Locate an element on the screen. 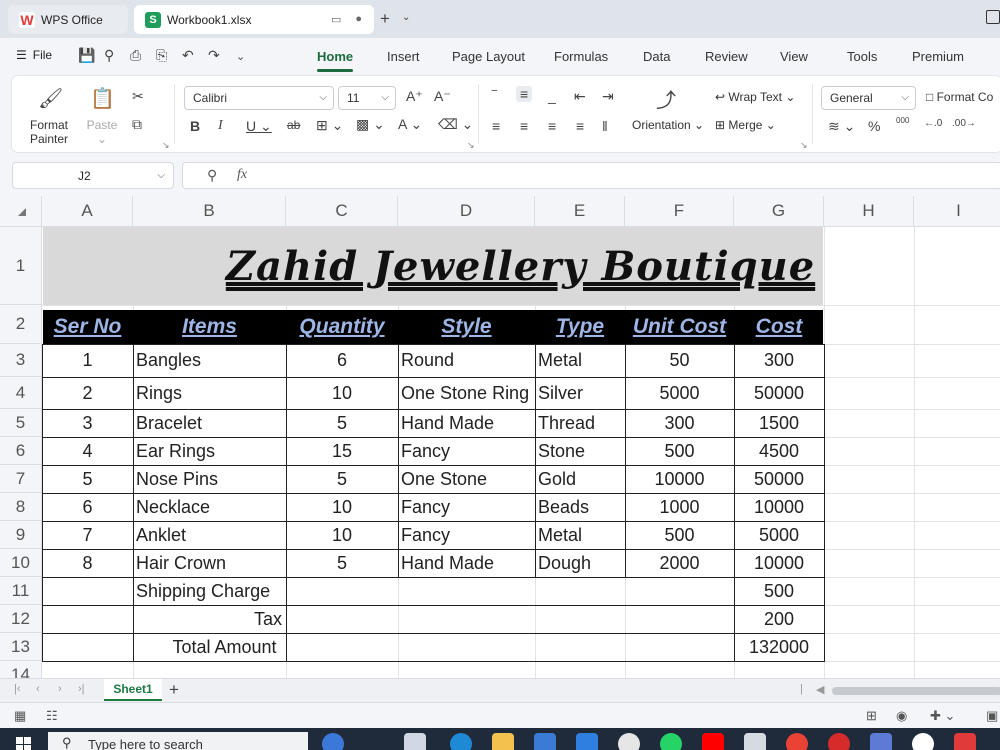 The image size is (1000, 750). windows-start-icon is located at coordinates (24, 743).